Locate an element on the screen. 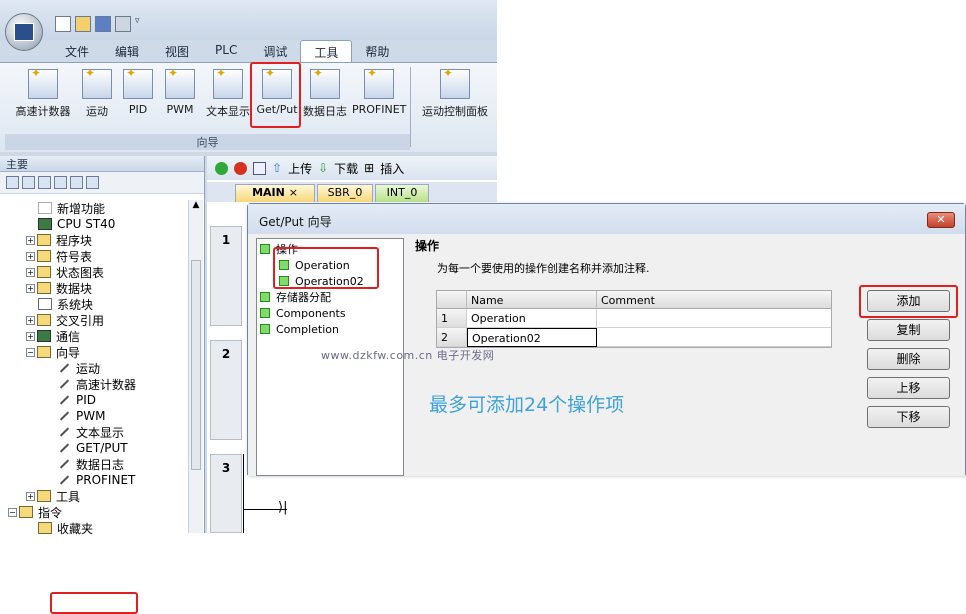  tree-item: 收藏夹 is located at coordinates (94, 528).